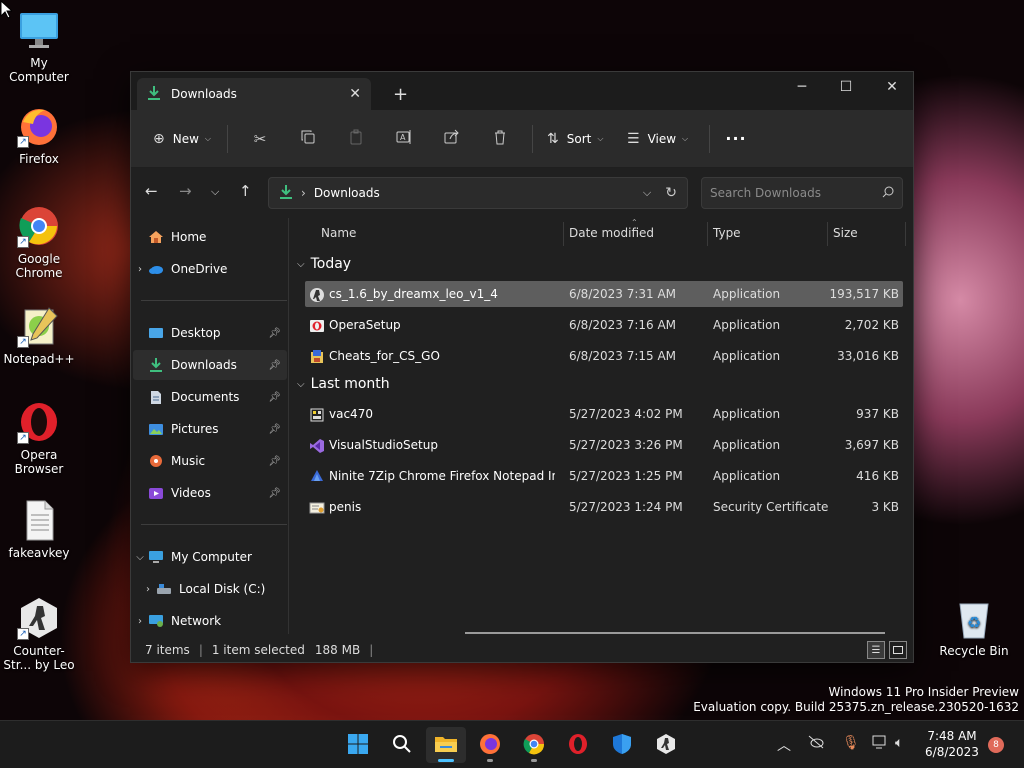  I want to click on column-header-label: Size, so click(845, 233).